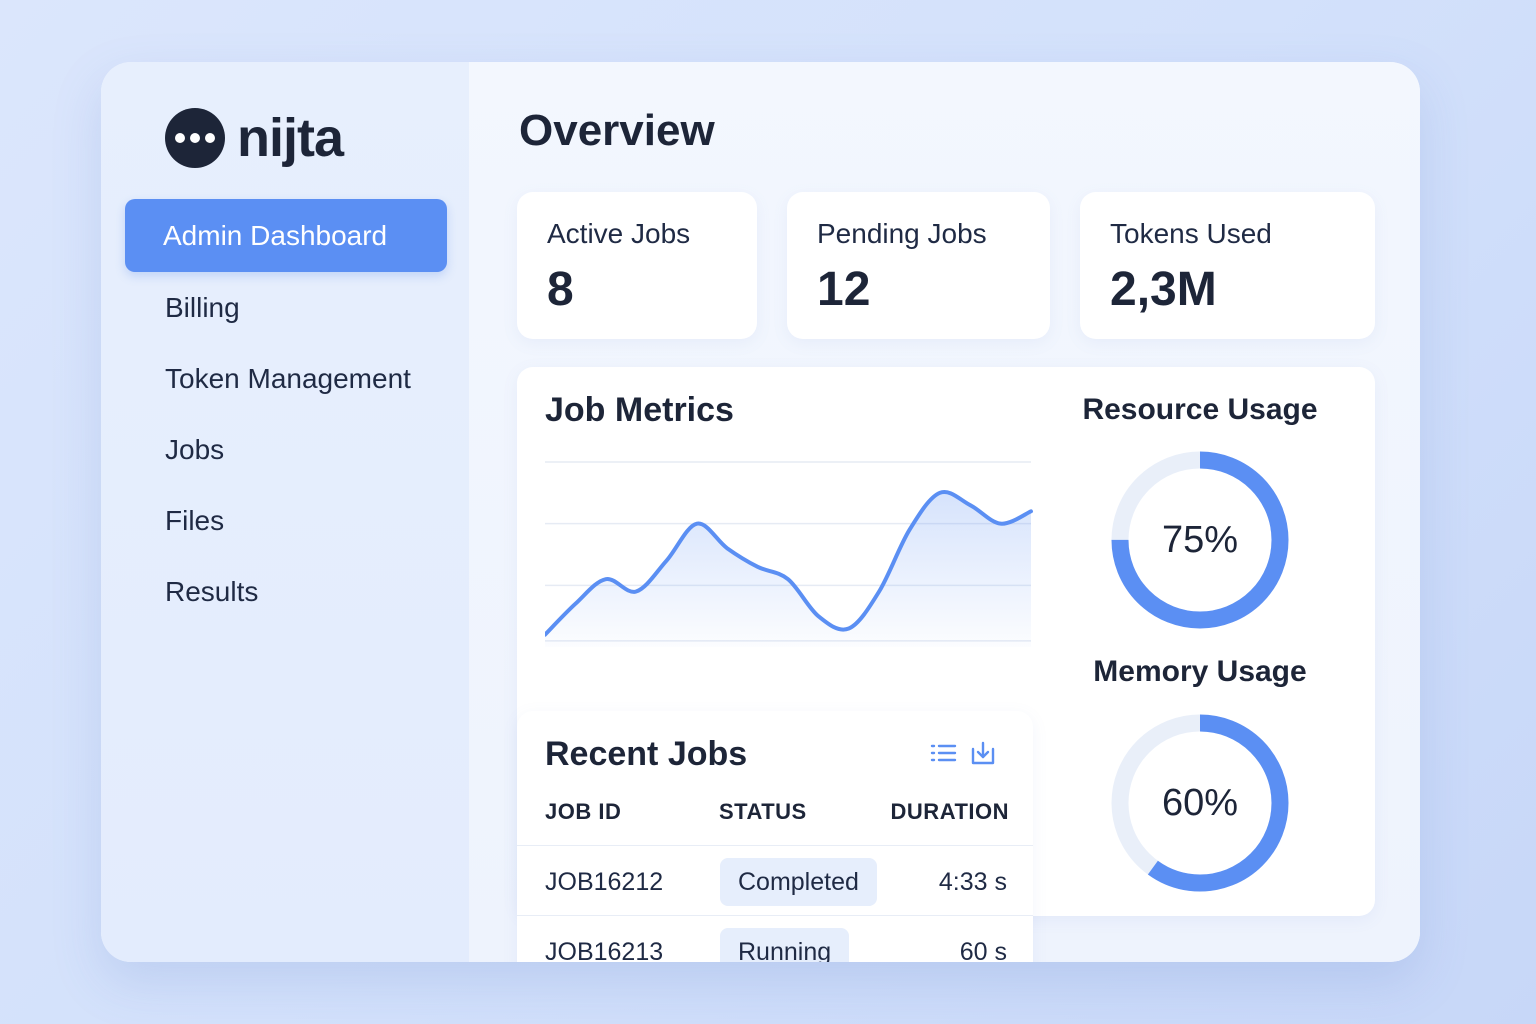  I want to click on table-row: JOB16213 Running 60 s, so click(775, 938).